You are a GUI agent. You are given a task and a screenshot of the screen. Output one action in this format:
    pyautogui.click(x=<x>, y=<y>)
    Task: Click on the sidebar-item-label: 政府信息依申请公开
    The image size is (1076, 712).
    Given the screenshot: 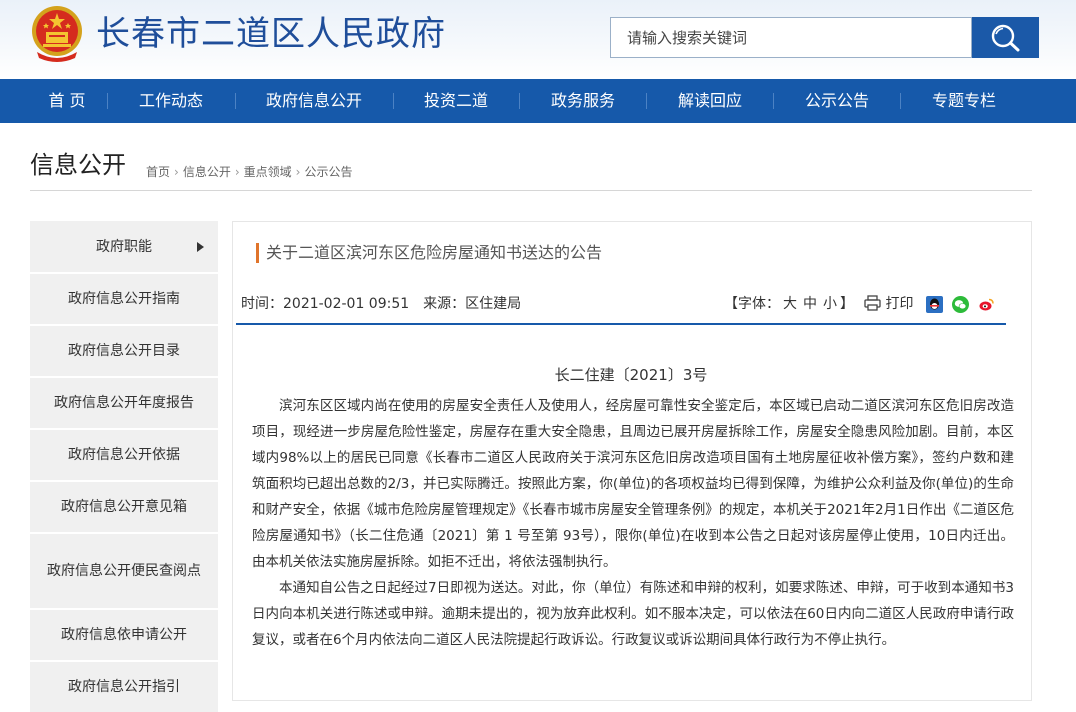 What is the action you would take?
    pyautogui.click(x=124, y=635)
    